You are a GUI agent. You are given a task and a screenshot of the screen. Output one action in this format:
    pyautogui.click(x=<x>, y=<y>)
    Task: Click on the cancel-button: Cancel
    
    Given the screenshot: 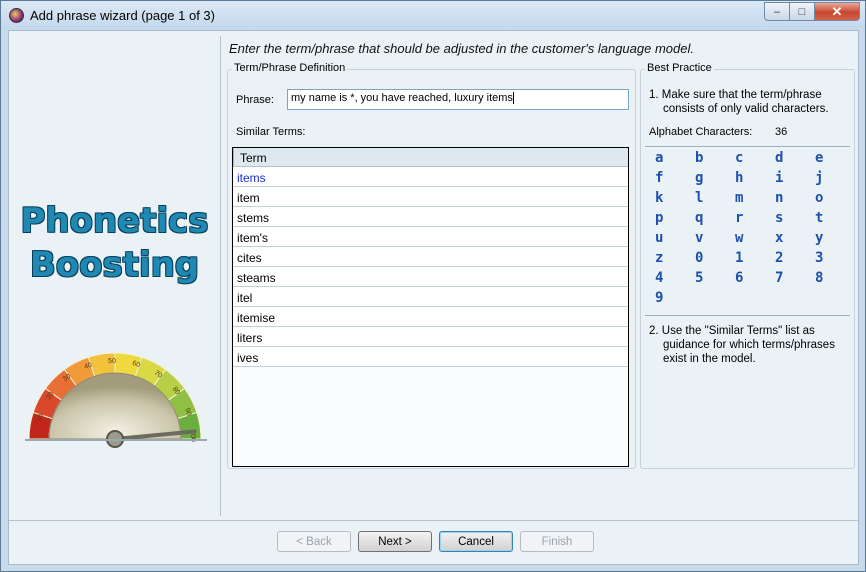 What is the action you would take?
    pyautogui.click(x=476, y=541)
    